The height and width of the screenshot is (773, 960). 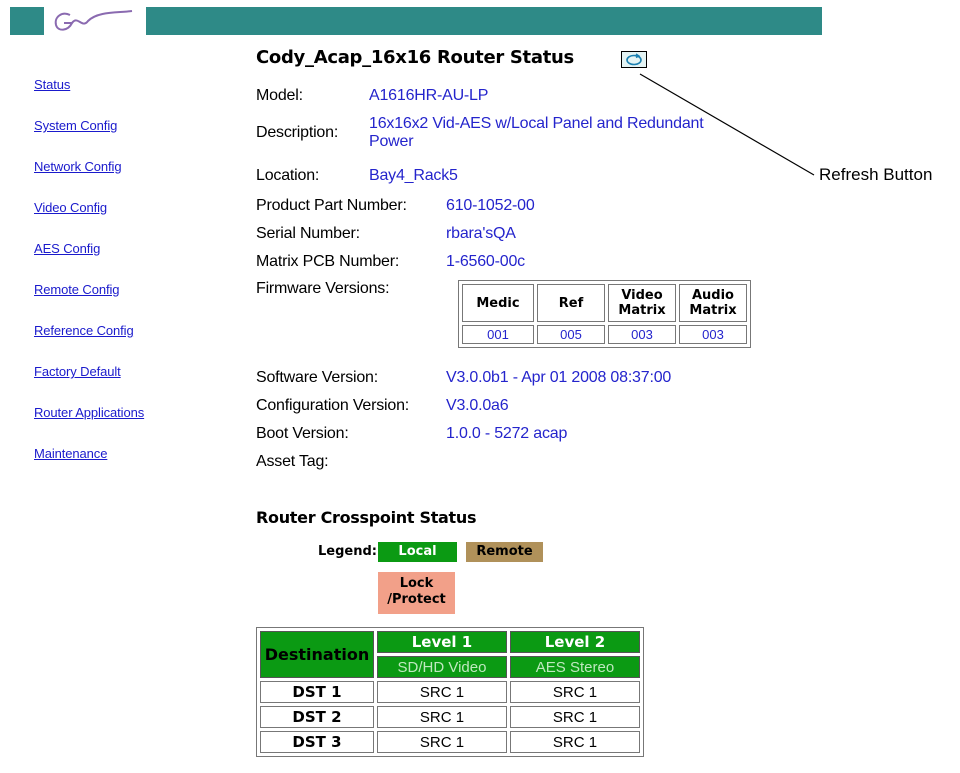 What do you see at coordinates (490, 205) in the screenshot?
I see `part-number-value: 610-1052-00` at bounding box center [490, 205].